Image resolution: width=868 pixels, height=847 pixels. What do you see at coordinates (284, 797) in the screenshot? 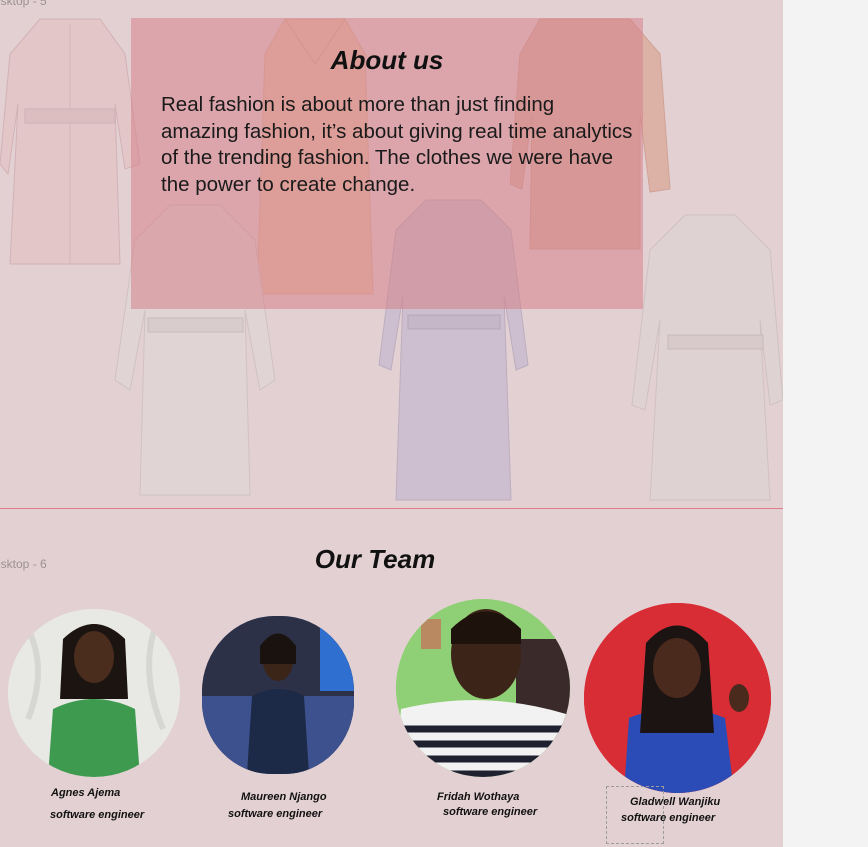
I see `team-member-name: Maureen Njango` at bounding box center [284, 797].